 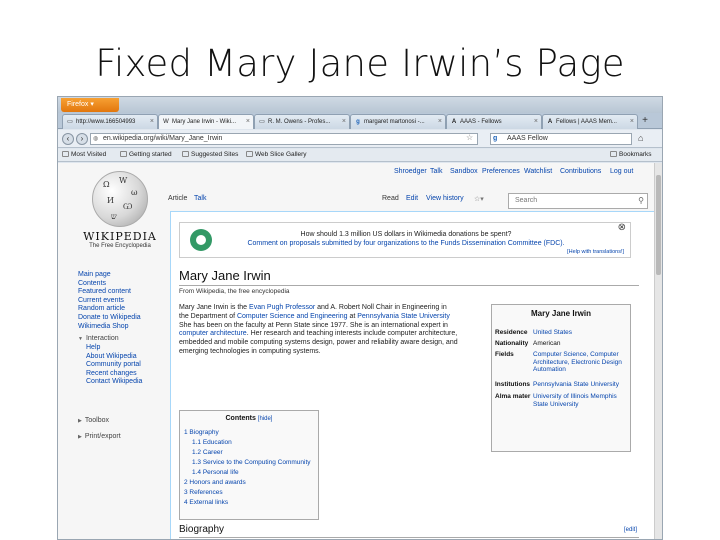 I want to click on close-icon: ⊗, so click(x=622, y=227).